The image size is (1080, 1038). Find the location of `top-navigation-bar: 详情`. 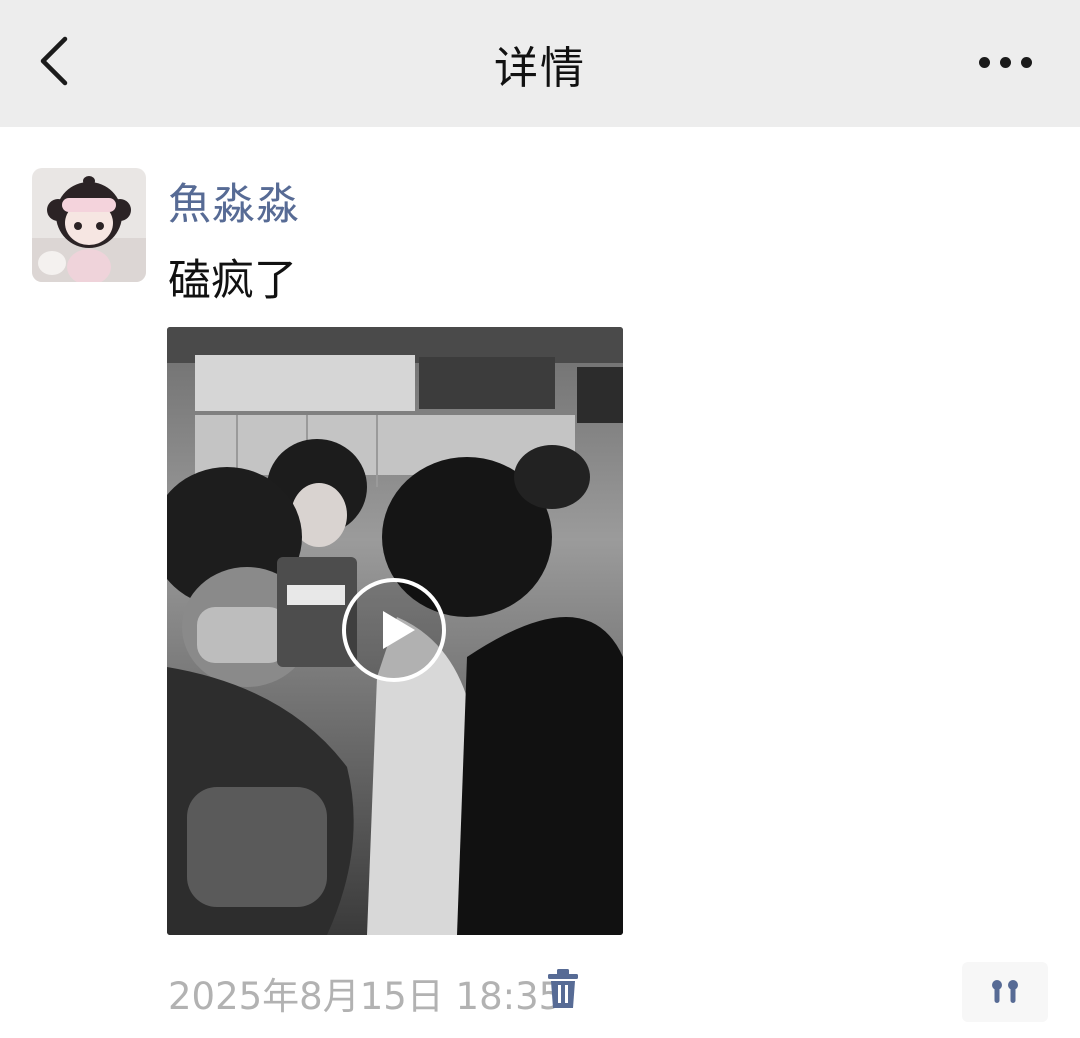

top-navigation-bar: 详情 is located at coordinates (540, 63).